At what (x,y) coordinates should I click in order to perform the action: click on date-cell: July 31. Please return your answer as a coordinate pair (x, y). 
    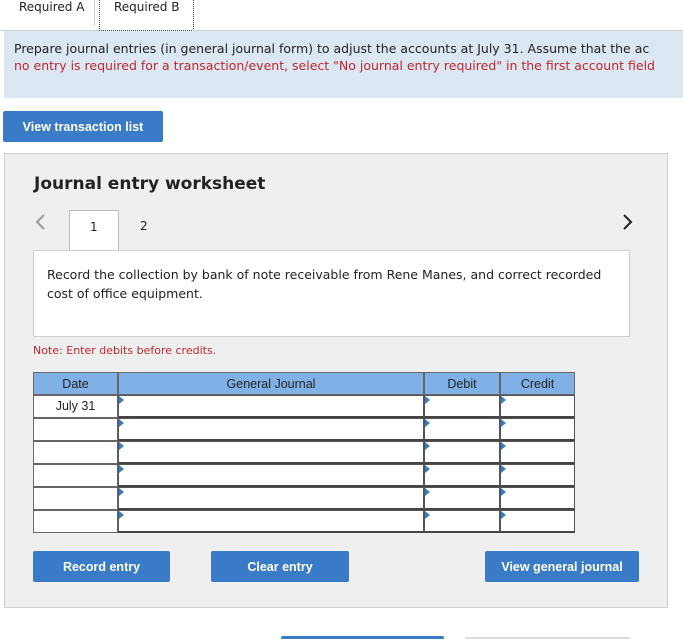
    Looking at the image, I should click on (75, 406).